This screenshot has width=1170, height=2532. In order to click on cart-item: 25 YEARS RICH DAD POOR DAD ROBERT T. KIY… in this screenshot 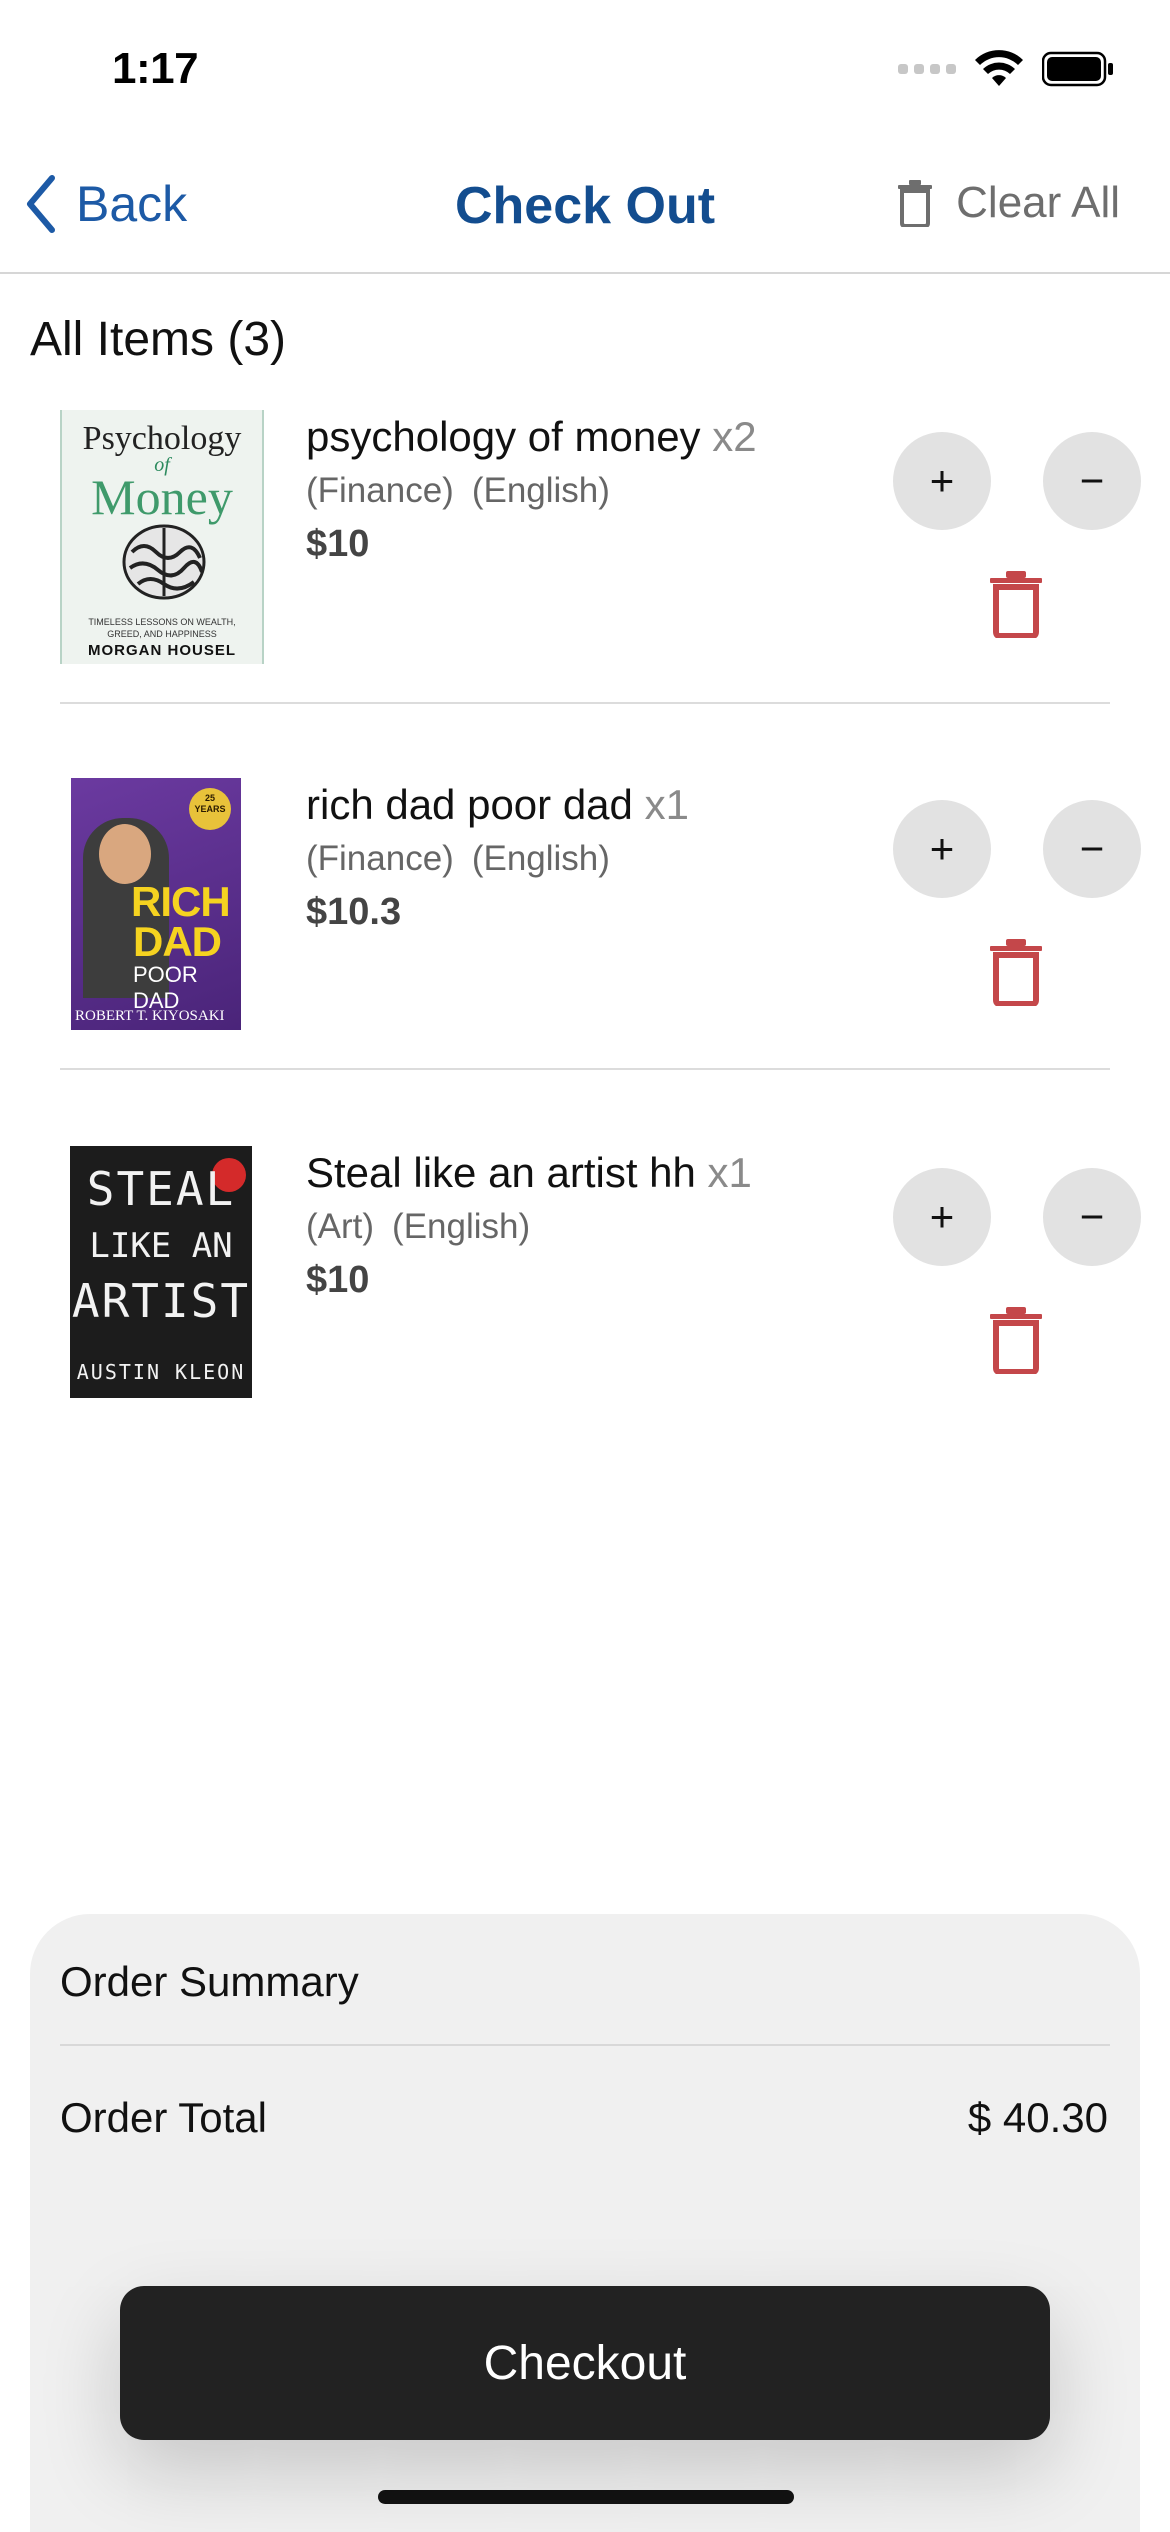, I will do `click(585, 957)`.